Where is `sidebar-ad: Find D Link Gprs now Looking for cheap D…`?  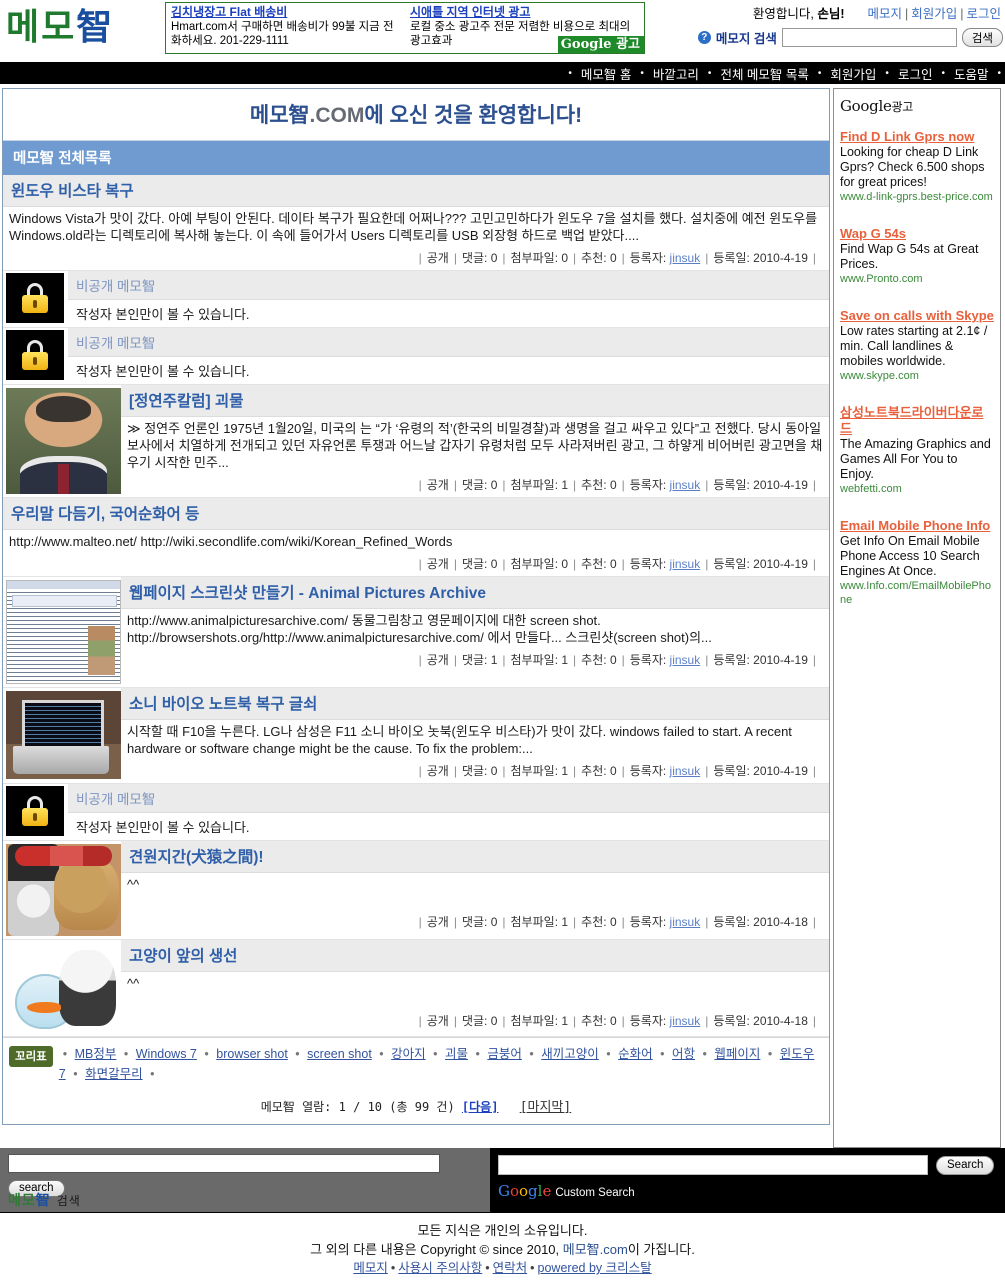 sidebar-ad: Find D Link Gprs now Looking for cheap D… is located at coordinates (917, 177).